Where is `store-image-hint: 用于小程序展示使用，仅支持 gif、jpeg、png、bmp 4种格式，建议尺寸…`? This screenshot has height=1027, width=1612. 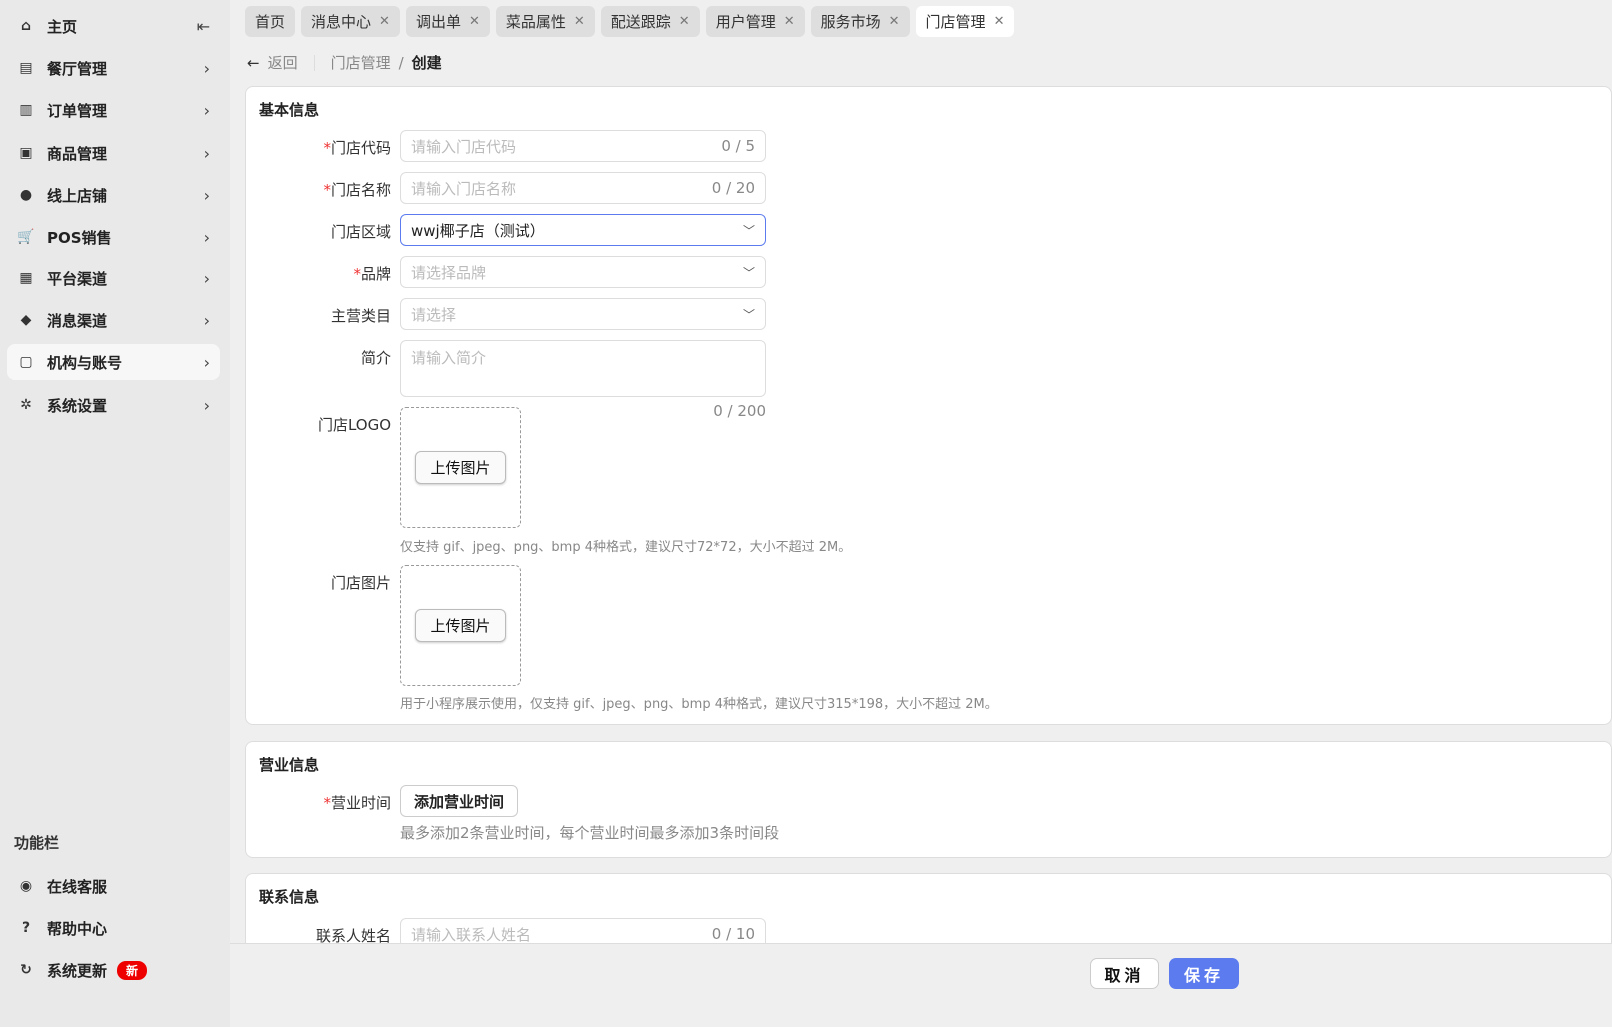
store-image-hint: 用于小程序展示使用，仅支持 gif、jpeg、png、bmp 4种格式，建议尺寸… is located at coordinates (699, 704).